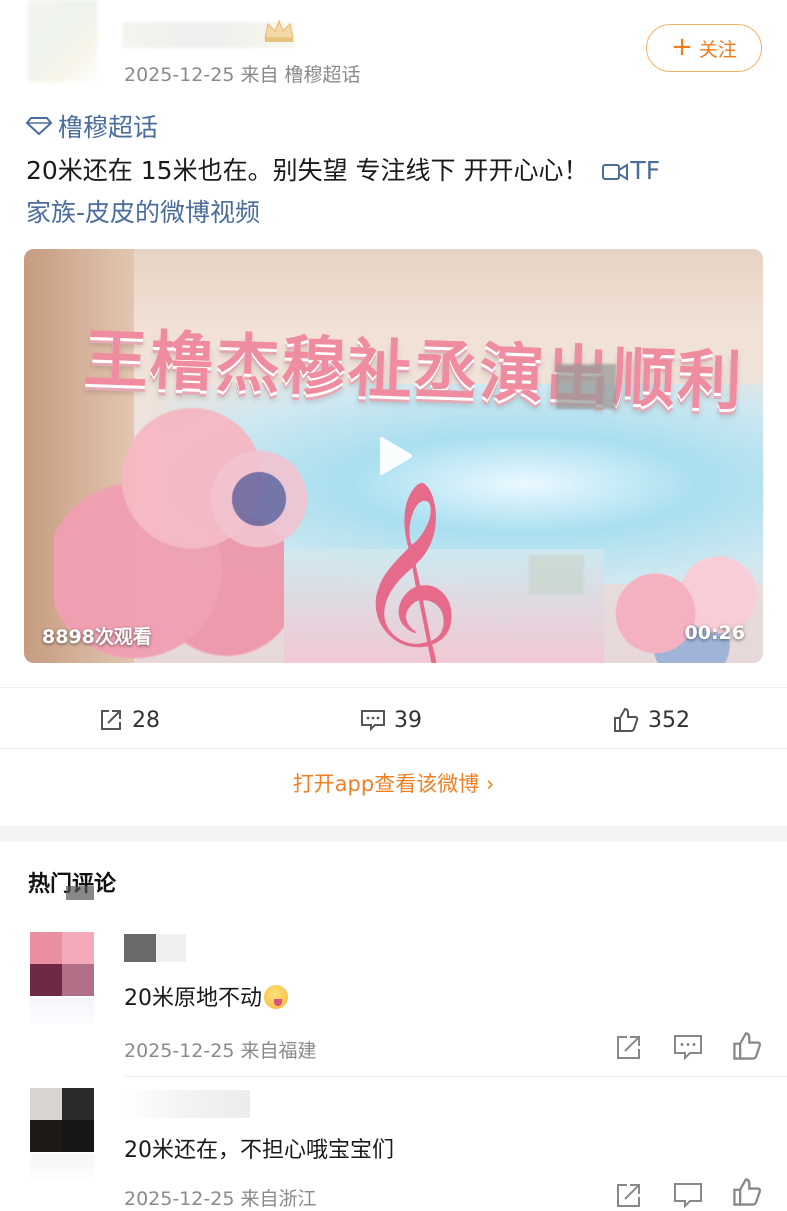 Image resolution: width=787 pixels, height=1211 pixels. What do you see at coordinates (259, 499) in the screenshot?
I see `video-flowers-mid` at bounding box center [259, 499].